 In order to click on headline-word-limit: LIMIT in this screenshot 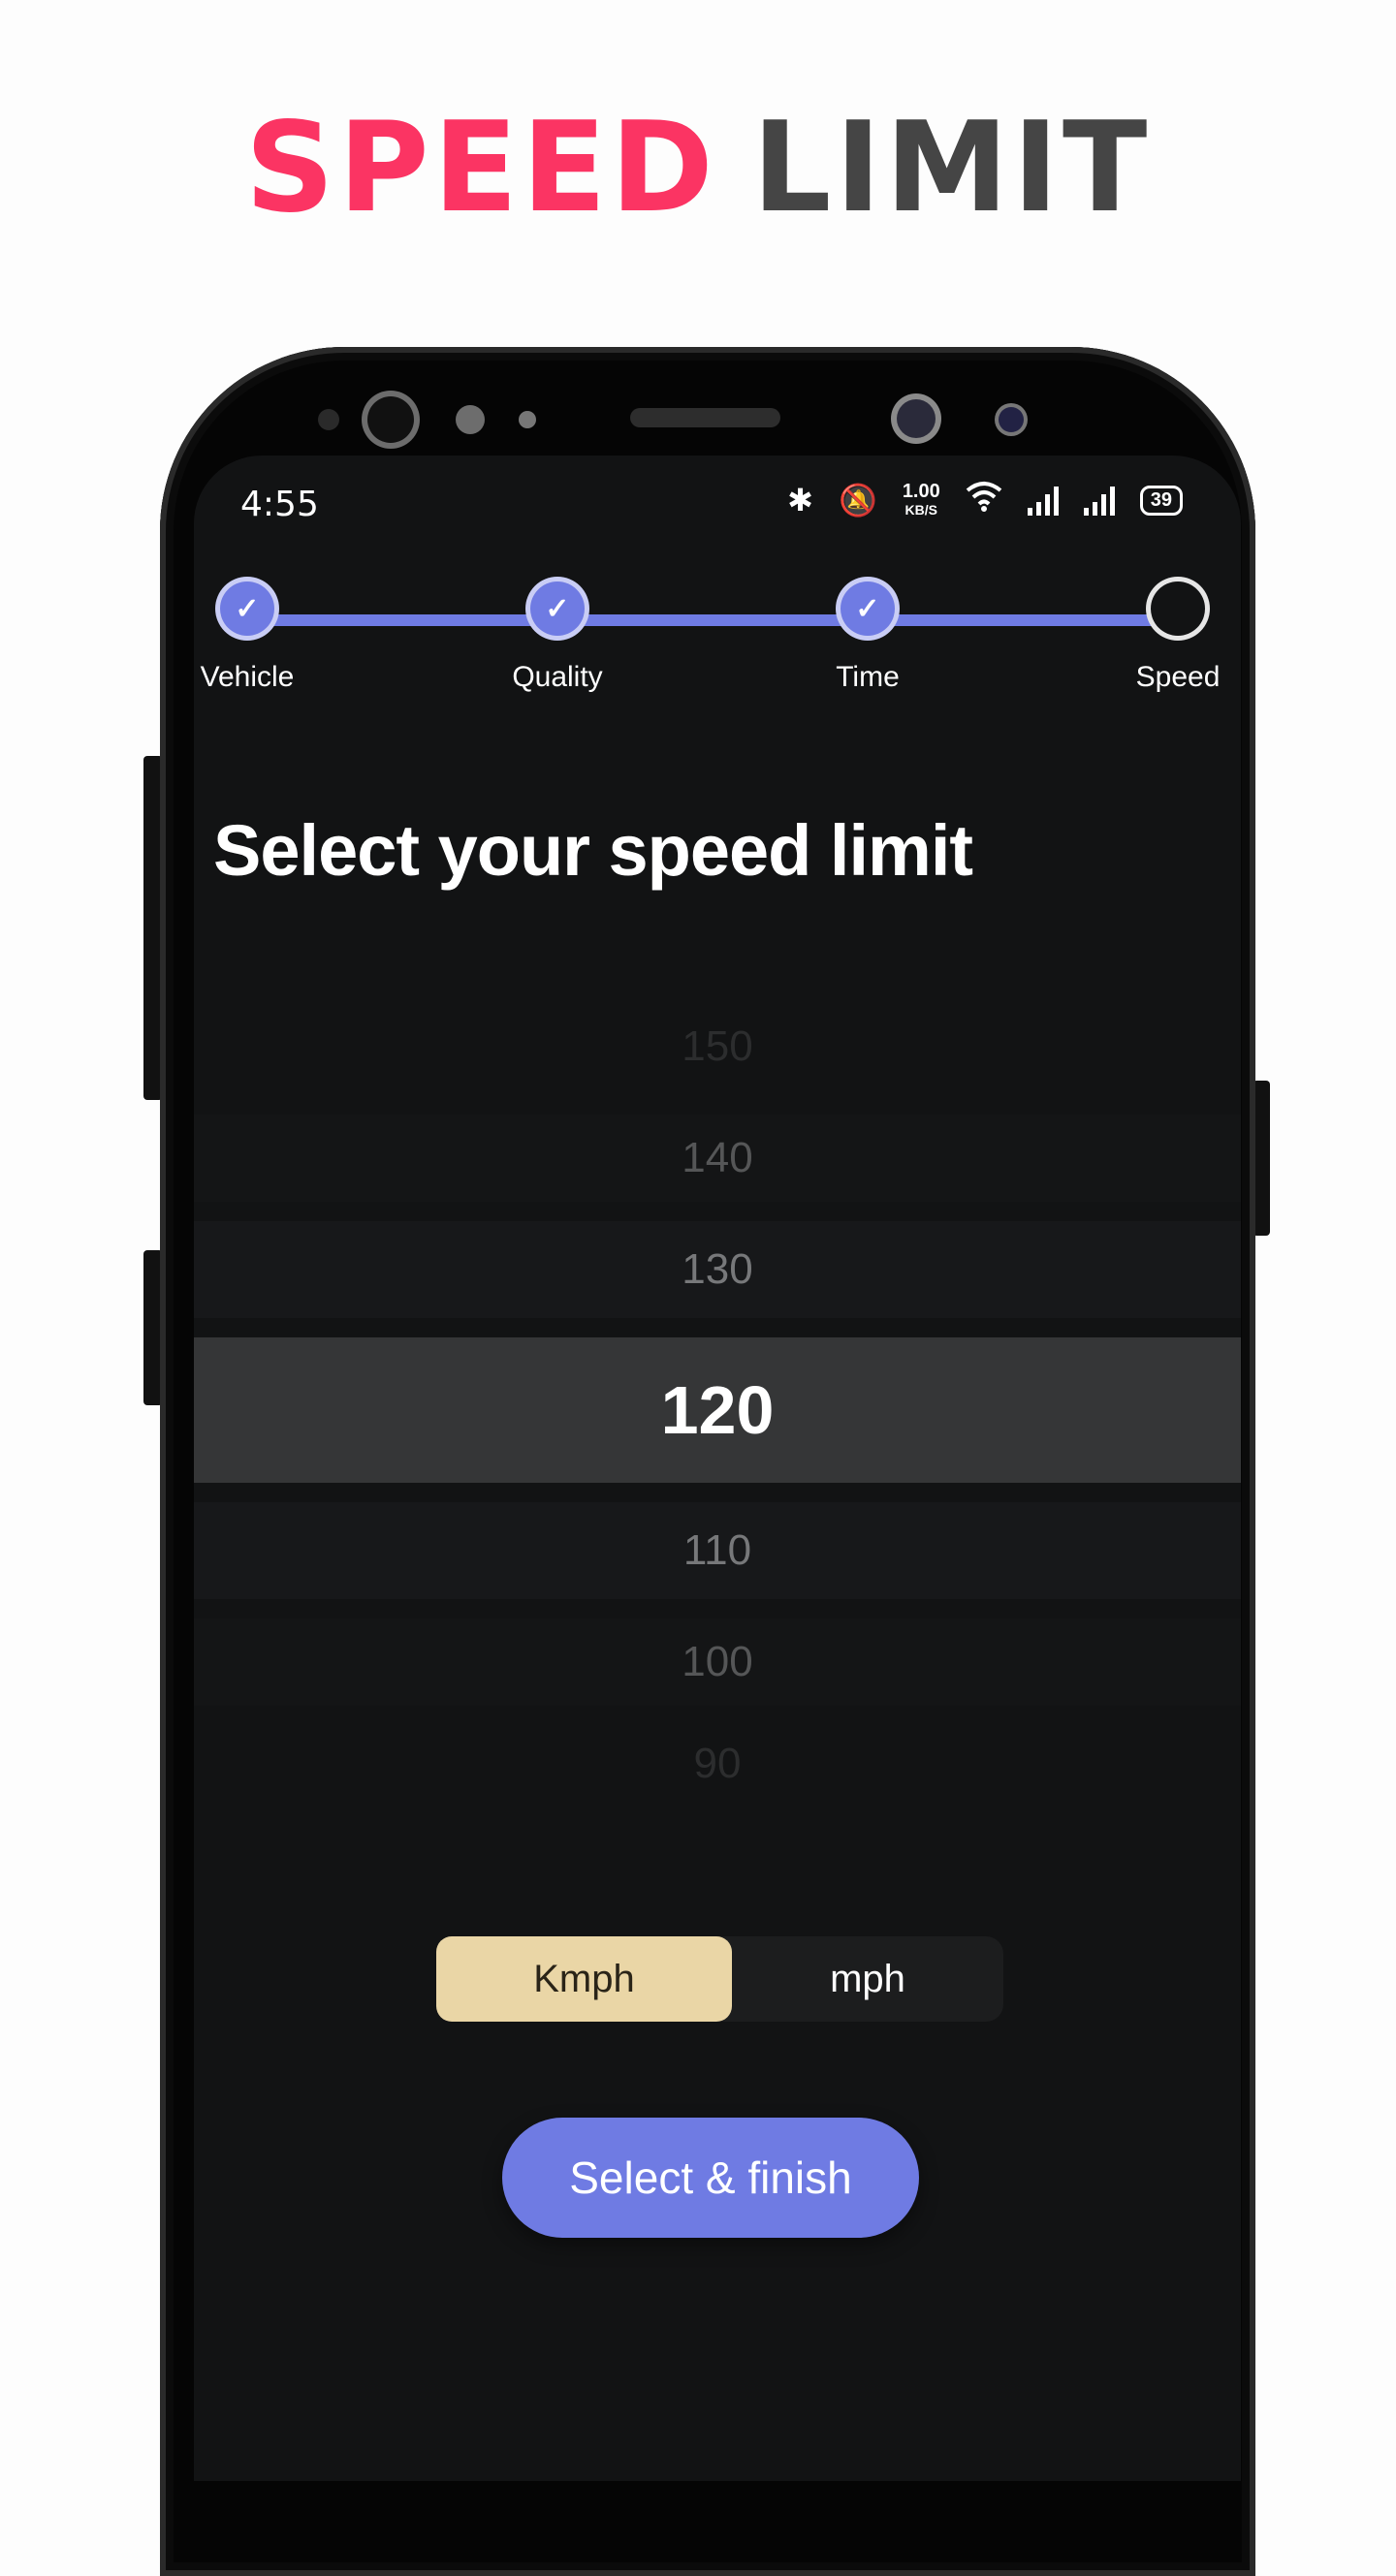, I will do `click(951, 168)`.